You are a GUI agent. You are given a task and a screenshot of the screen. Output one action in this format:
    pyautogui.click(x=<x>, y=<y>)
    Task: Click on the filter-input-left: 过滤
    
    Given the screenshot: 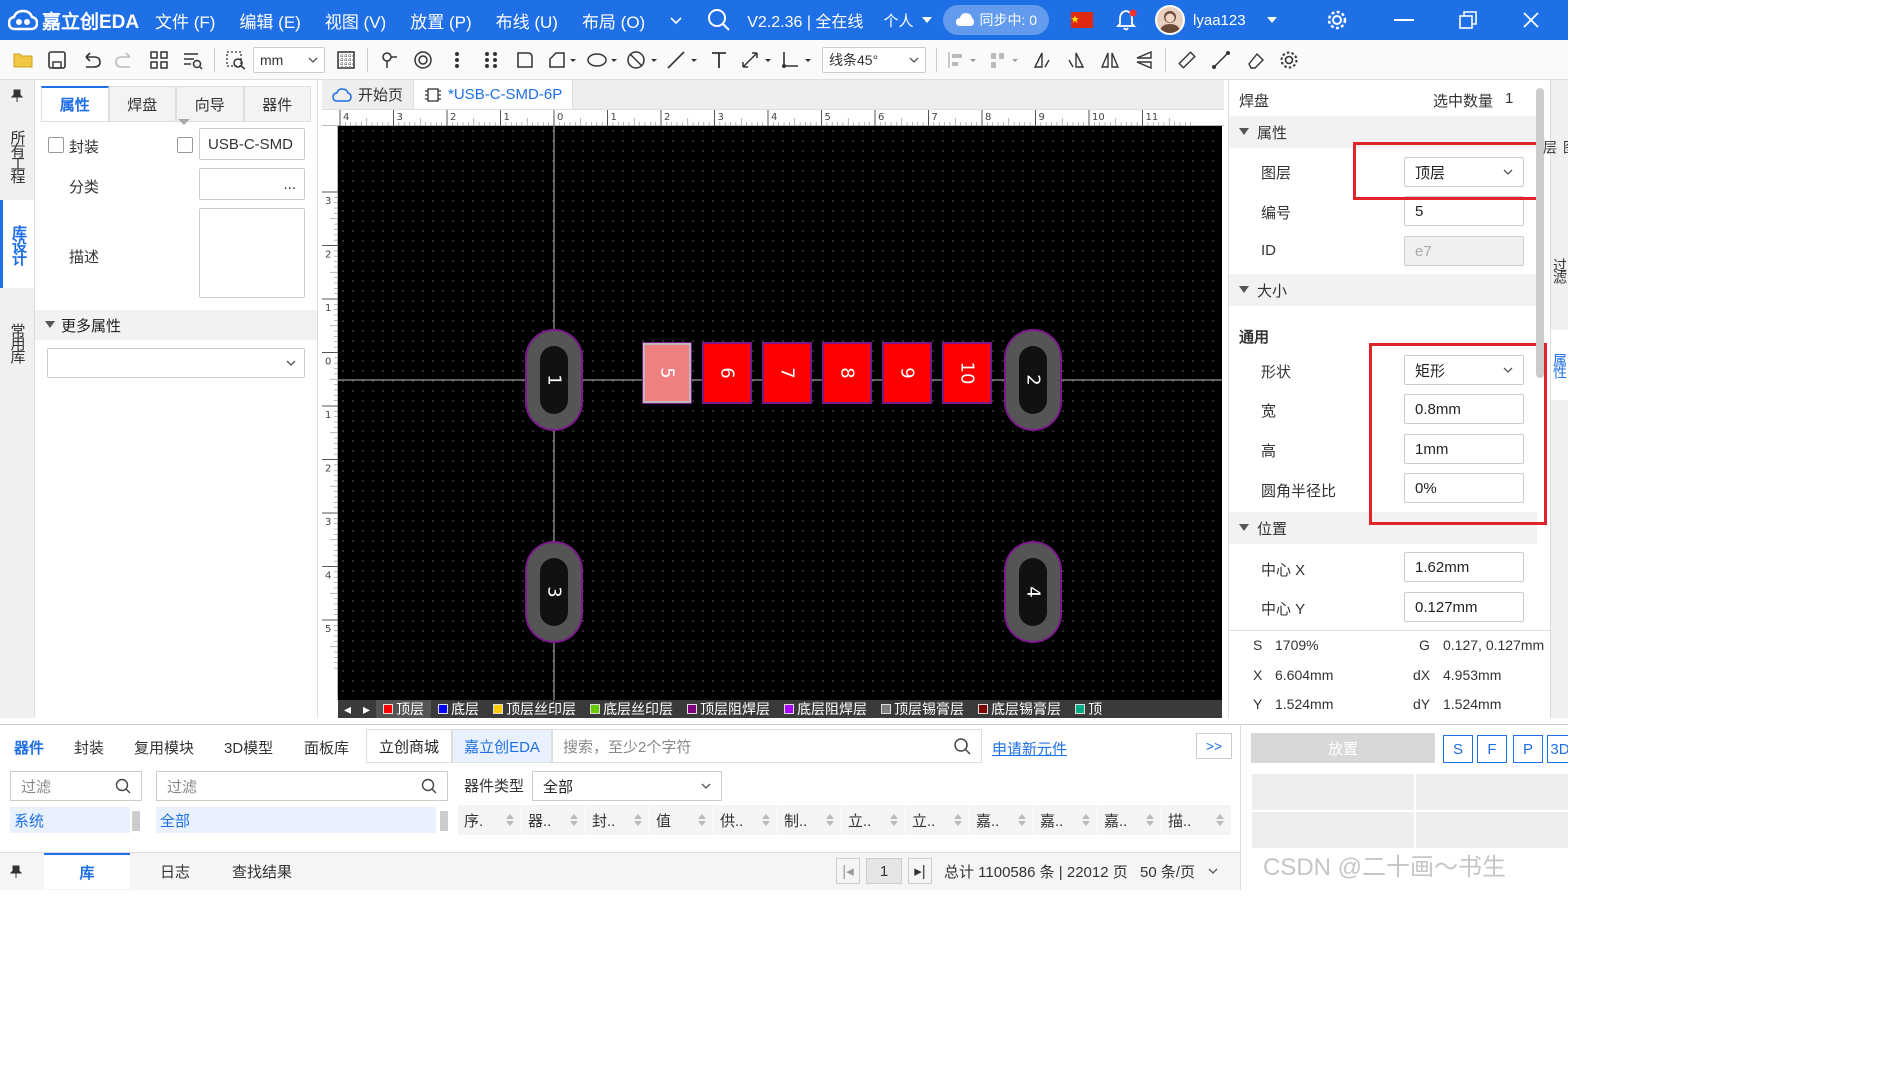 What is the action you would take?
    pyautogui.click(x=76, y=786)
    